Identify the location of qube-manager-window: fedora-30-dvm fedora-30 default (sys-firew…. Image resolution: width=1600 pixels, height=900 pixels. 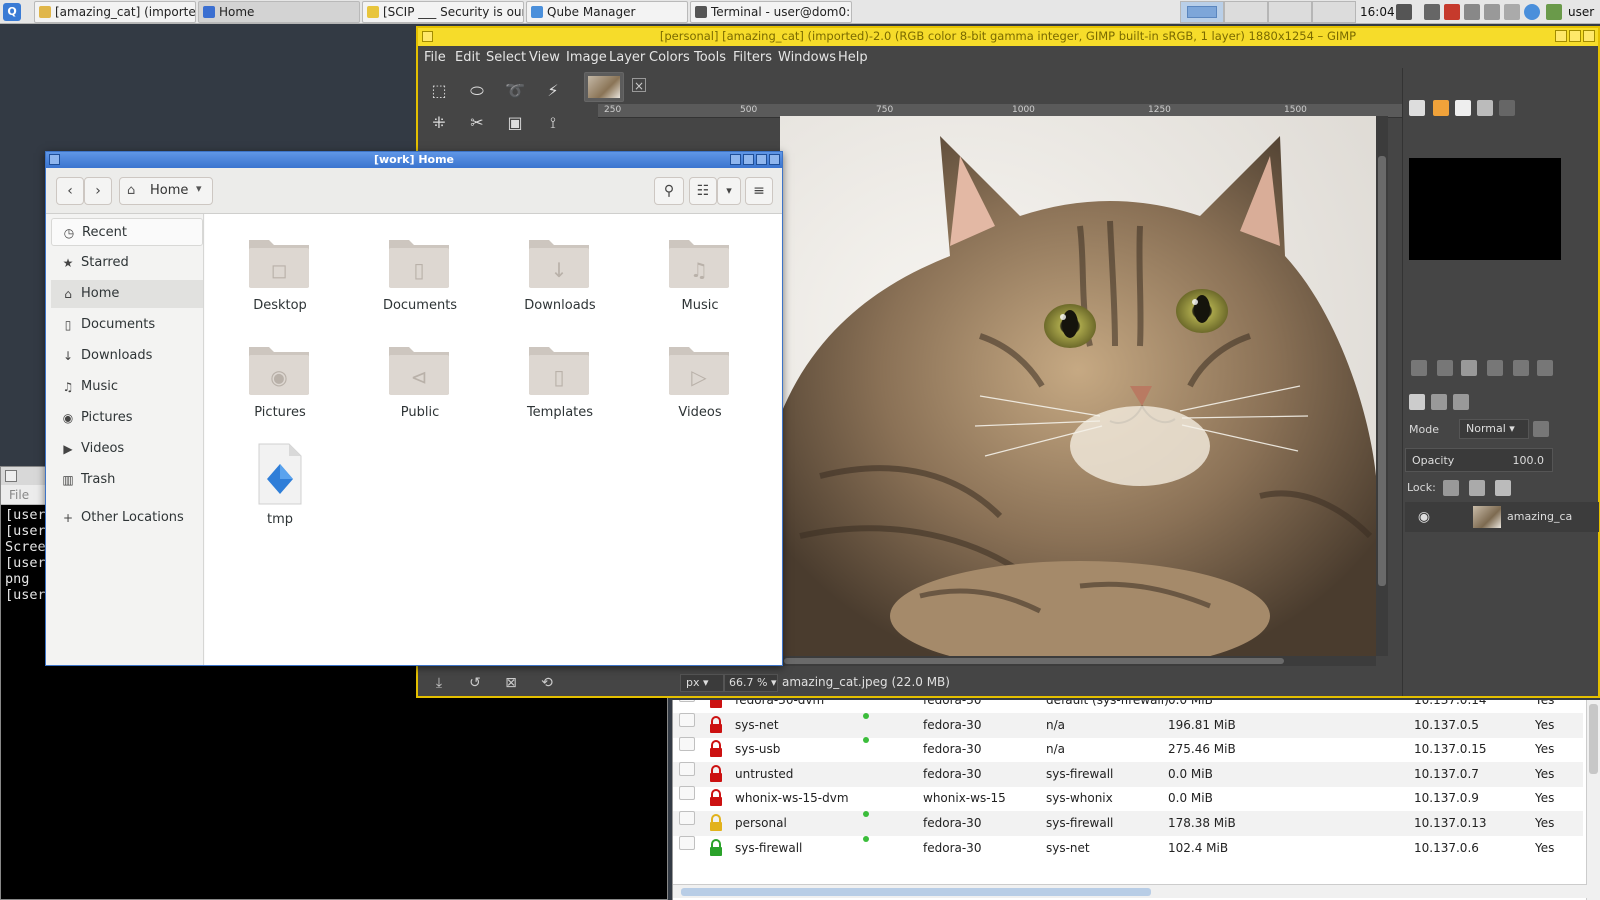
(1136, 800).